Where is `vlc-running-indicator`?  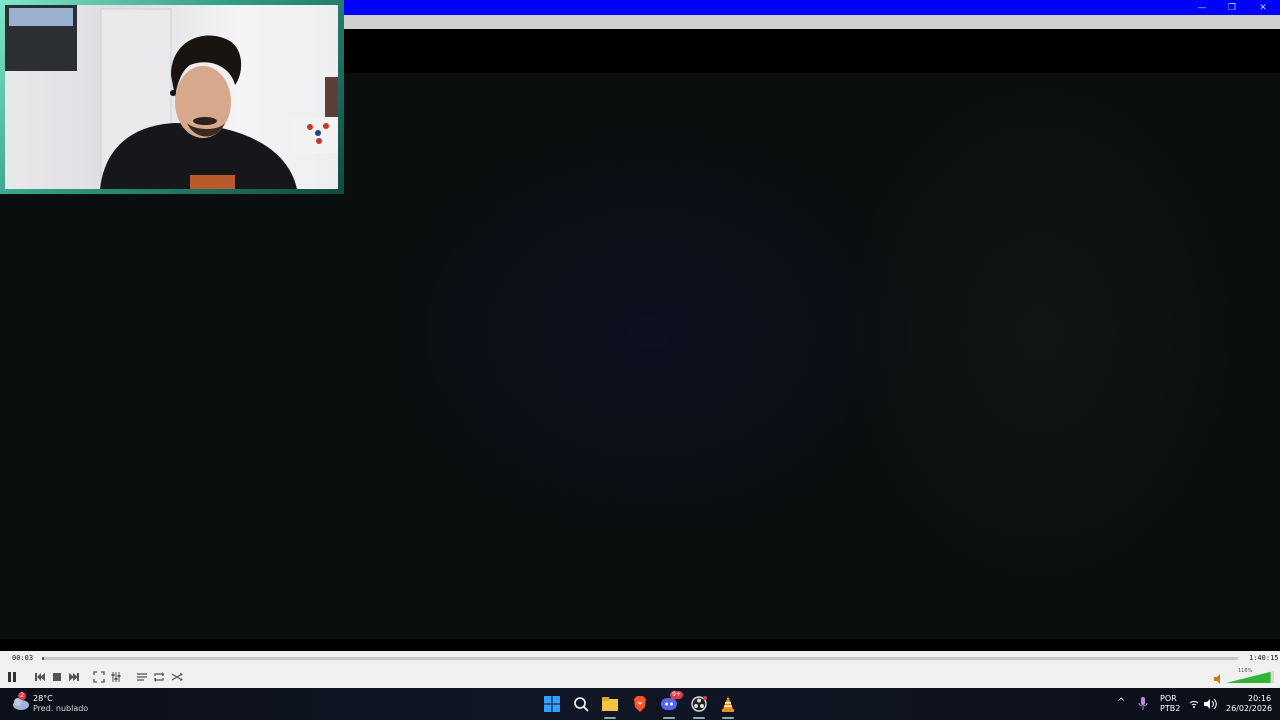 vlc-running-indicator is located at coordinates (728, 718).